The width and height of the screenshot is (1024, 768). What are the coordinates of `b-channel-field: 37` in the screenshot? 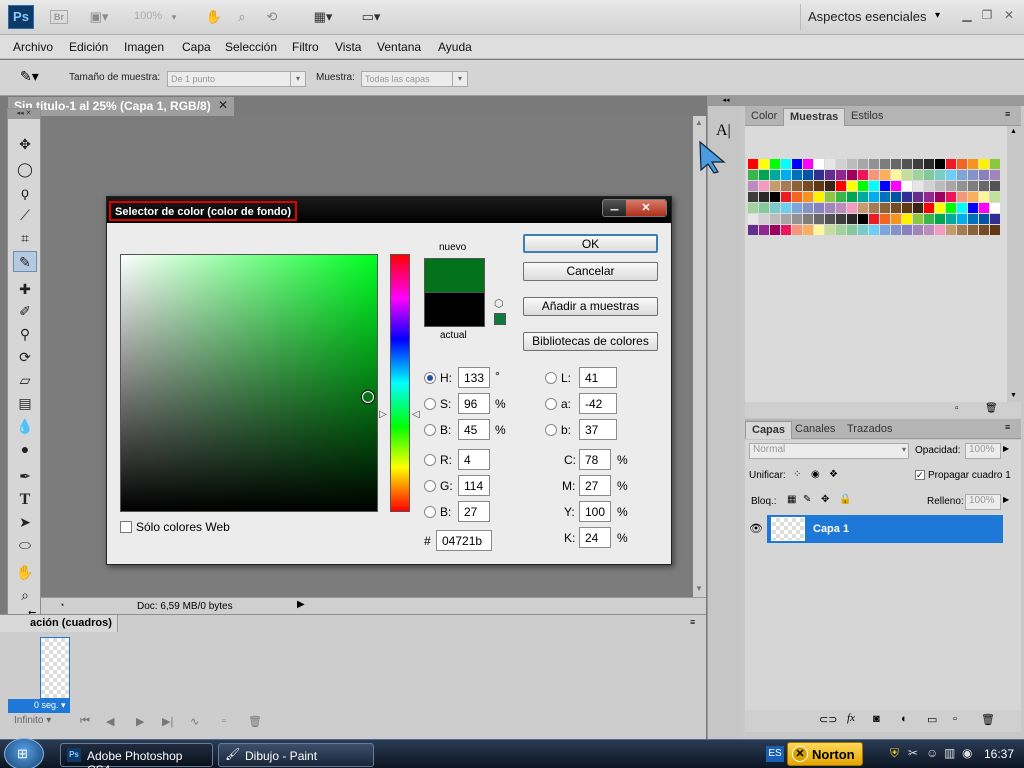 It's located at (598, 429).